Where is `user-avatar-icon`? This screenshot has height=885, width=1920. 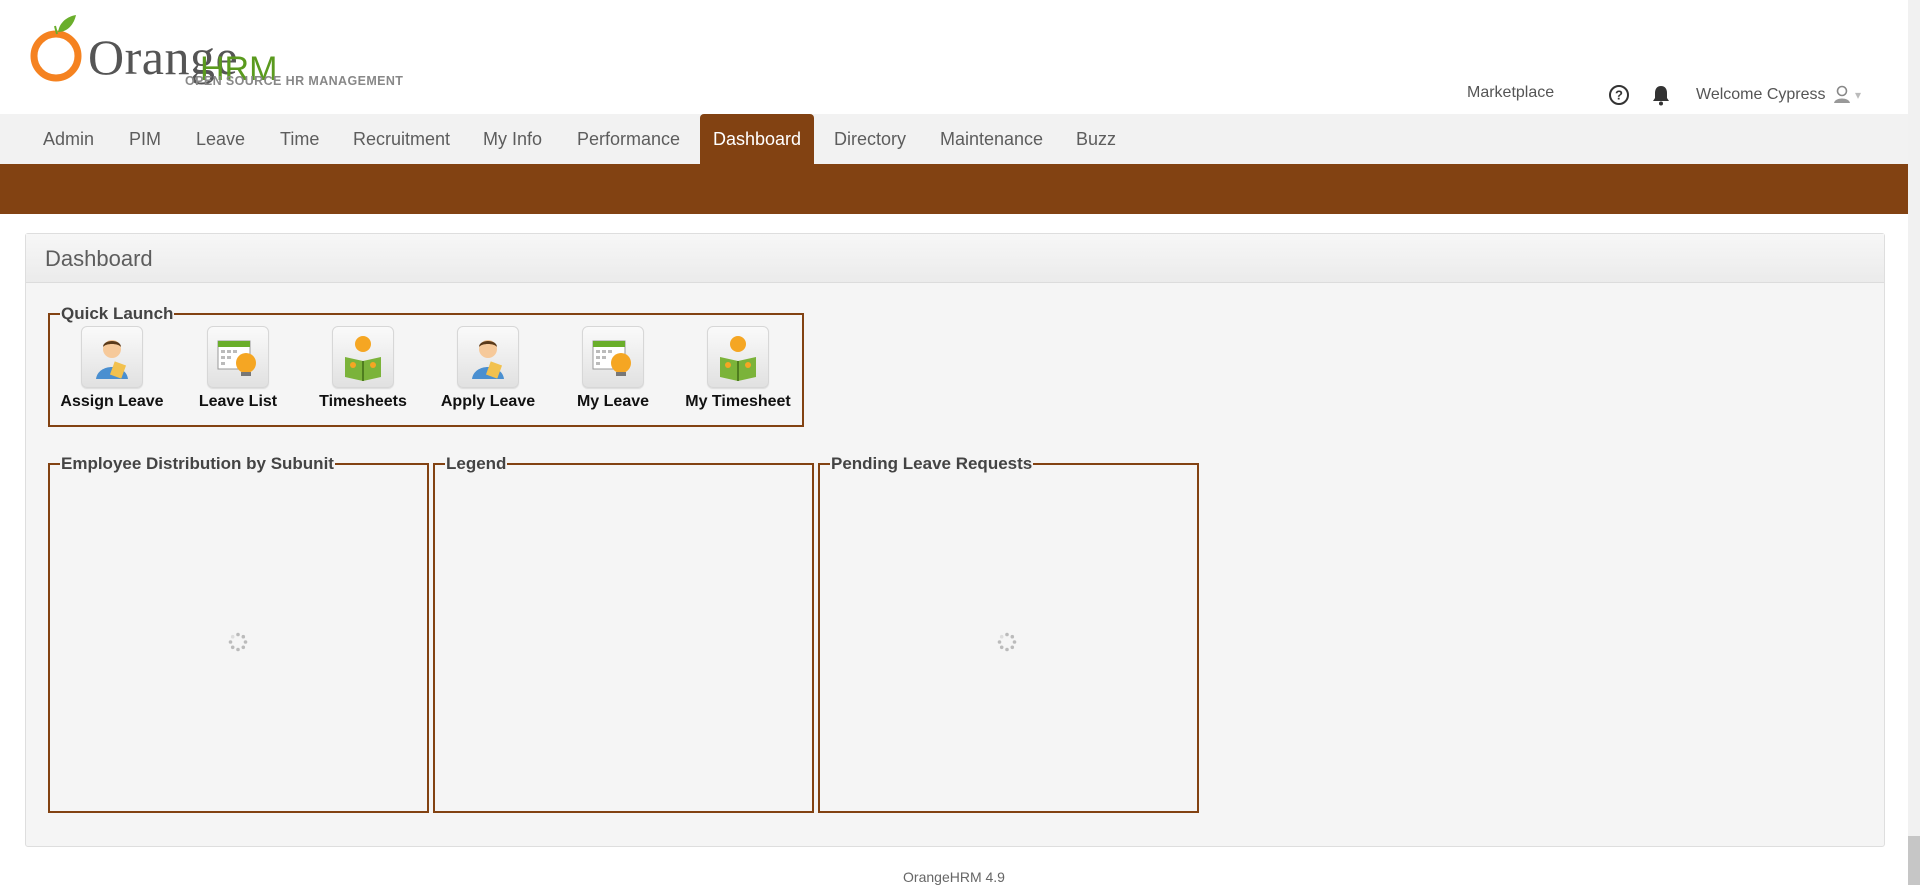
user-avatar-icon is located at coordinates (1842, 94).